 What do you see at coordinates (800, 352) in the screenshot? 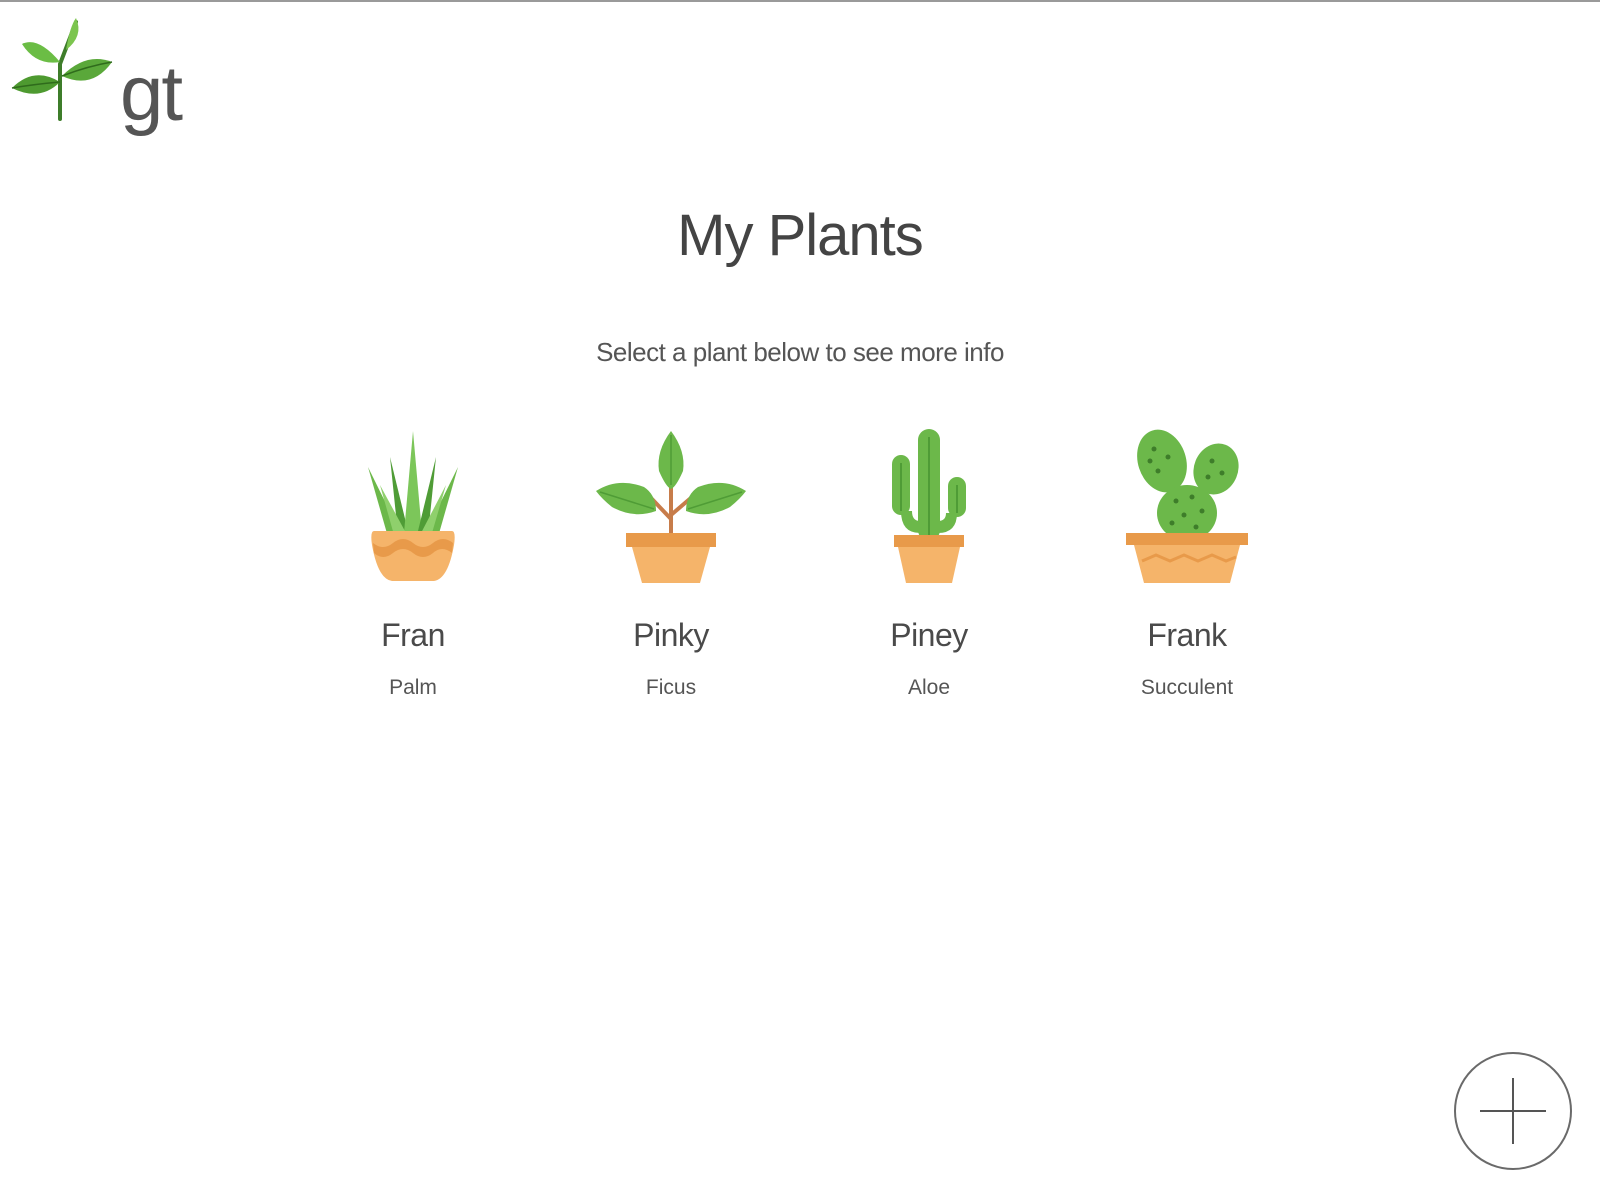
I see `page-subtitle: Select a plant below to see more info` at bounding box center [800, 352].